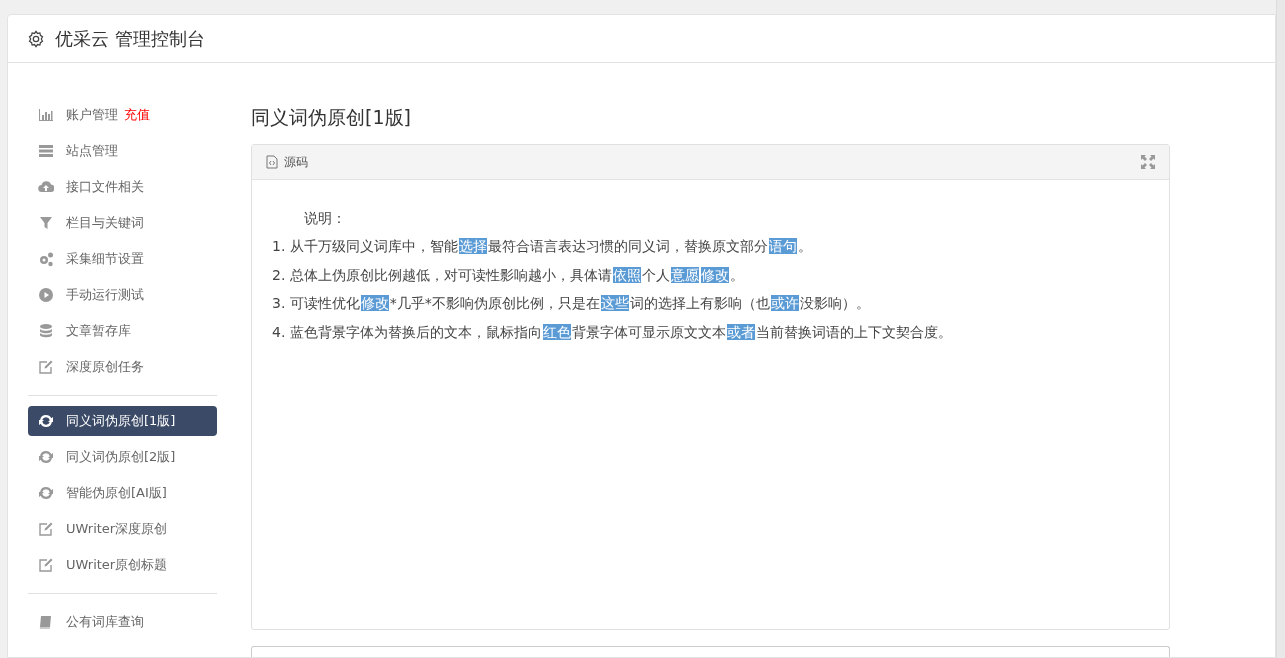 The width and height of the screenshot is (1285, 658). What do you see at coordinates (130, 39) in the screenshot?
I see `console-title: 优采云 管理控制台` at bounding box center [130, 39].